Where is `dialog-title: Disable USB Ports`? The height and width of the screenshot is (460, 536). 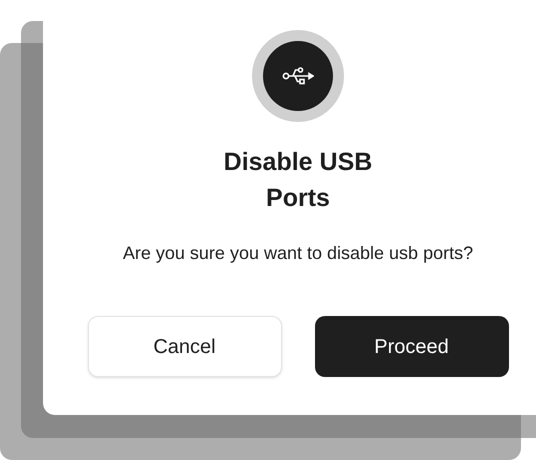
dialog-title: Disable USB Ports is located at coordinates (298, 180).